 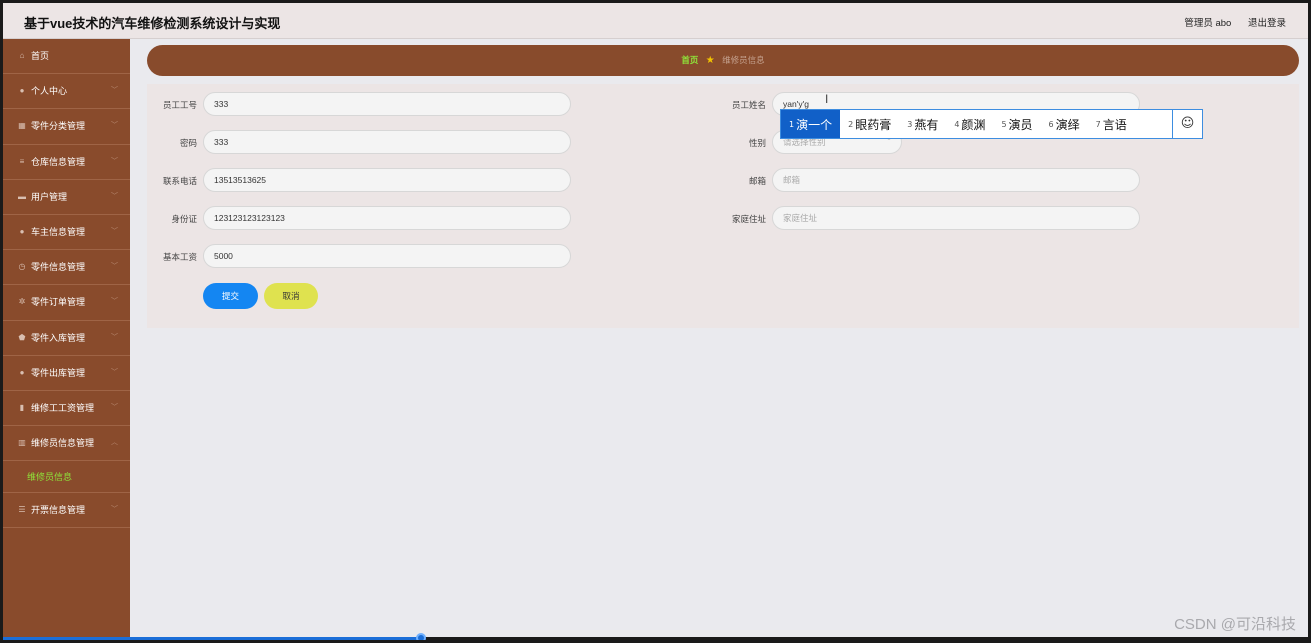 I want to click on video-progress-fill, so click(x=212, y=638).